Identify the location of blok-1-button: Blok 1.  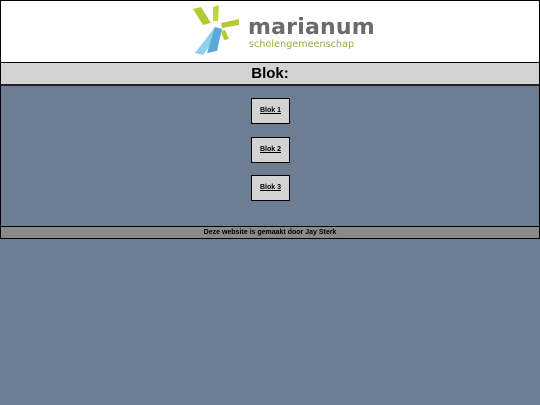
(270, 111).